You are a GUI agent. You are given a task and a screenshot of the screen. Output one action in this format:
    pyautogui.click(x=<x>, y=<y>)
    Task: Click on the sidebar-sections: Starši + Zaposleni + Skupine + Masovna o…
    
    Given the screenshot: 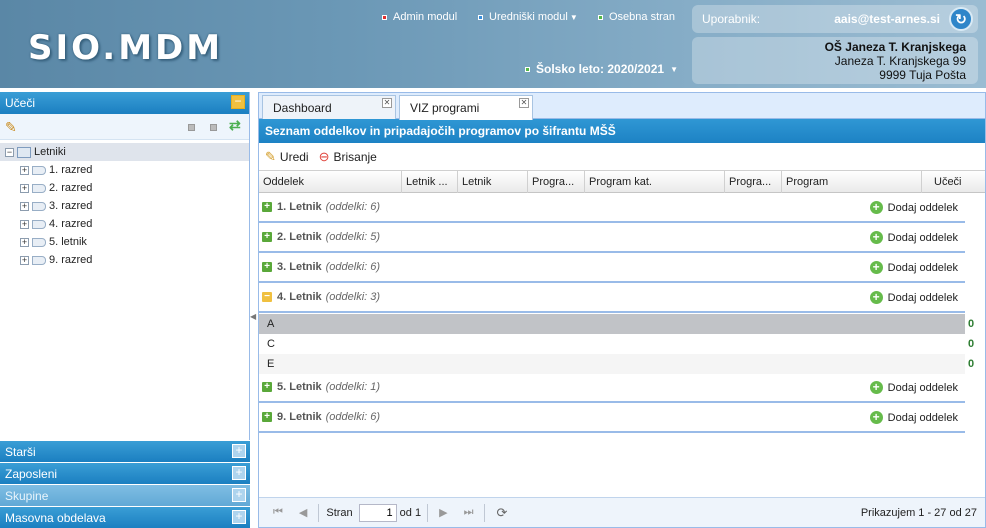 What is the action you would take?
    pyautogui.click(x=125, y=484)
    